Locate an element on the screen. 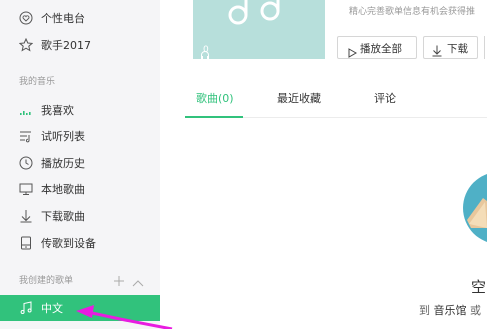 The width and height of the screenshot is (487, 329). music-note-icon is located at coordinates (26, 308).